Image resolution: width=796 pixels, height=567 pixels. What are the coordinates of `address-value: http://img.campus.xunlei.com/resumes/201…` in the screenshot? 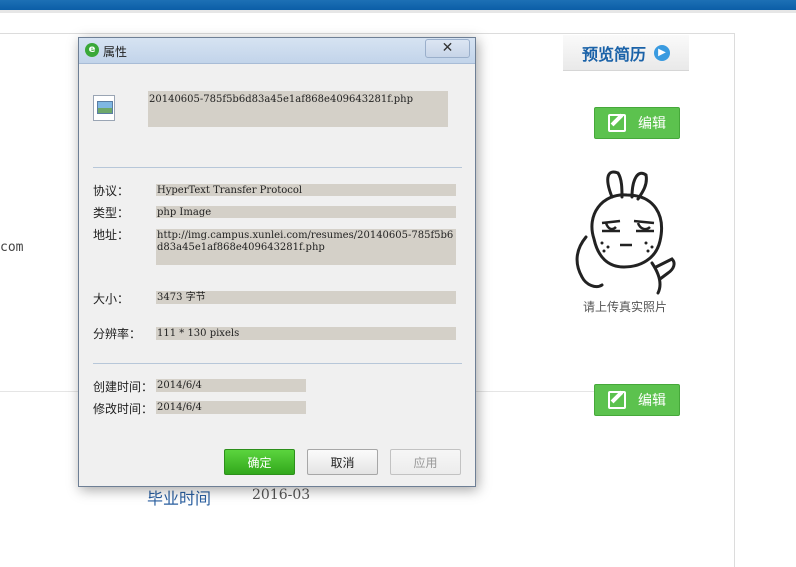 It's located at (306, 247).